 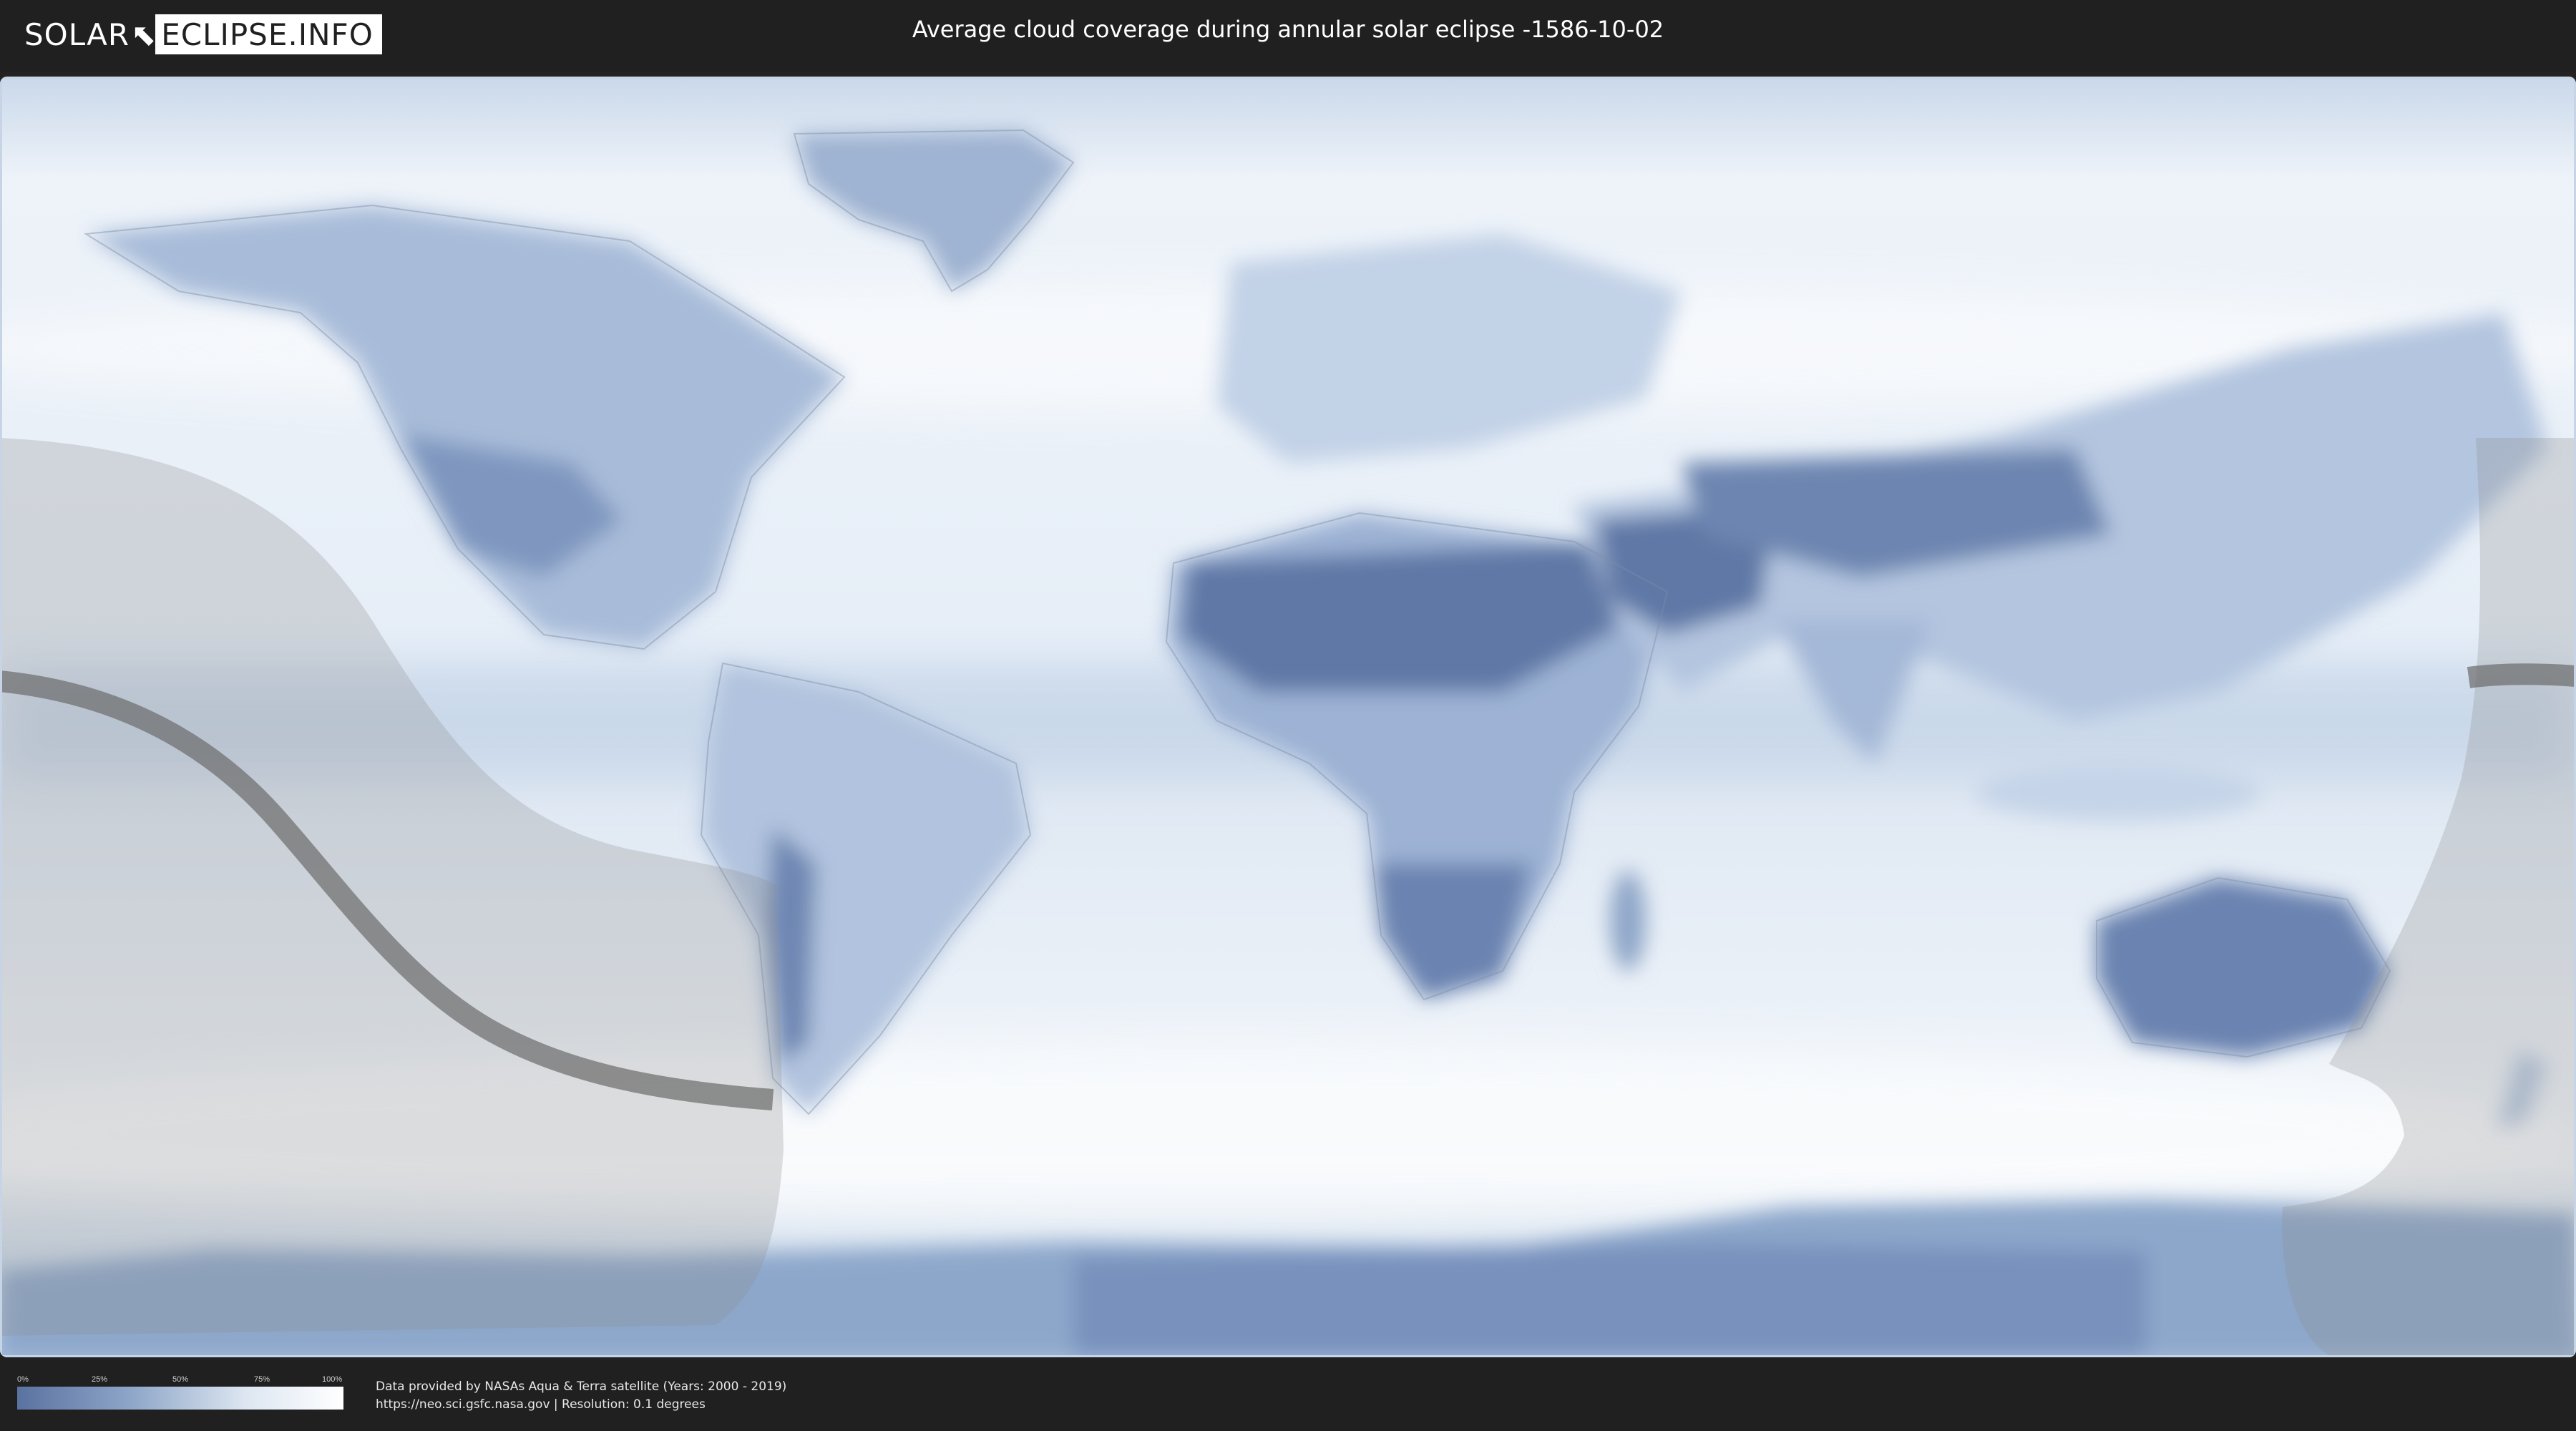 I want to click on cloud-coverage-legend: 0% 25% 50% 75% 100%, so click(x=180, y=1392).